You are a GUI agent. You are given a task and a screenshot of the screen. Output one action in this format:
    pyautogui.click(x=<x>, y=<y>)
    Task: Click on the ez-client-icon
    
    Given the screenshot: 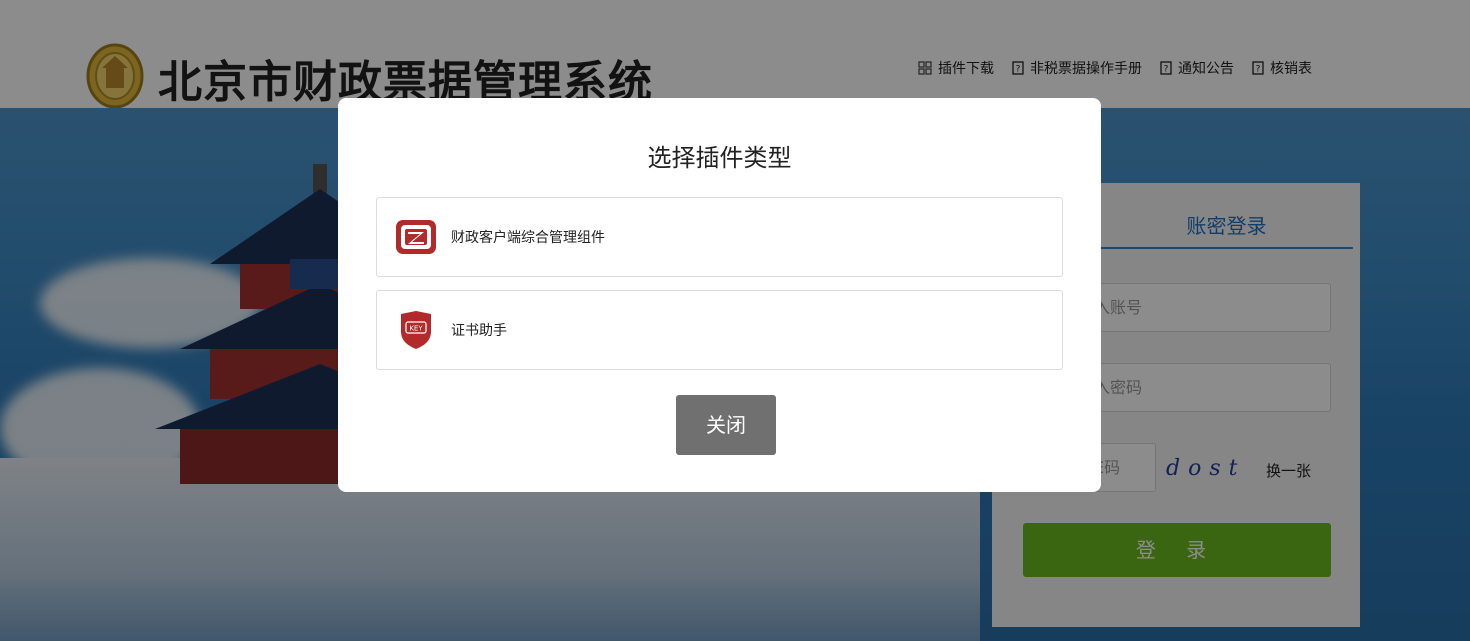 What is the action you would take?
    pyautogui.click(x=416, y=237)
    